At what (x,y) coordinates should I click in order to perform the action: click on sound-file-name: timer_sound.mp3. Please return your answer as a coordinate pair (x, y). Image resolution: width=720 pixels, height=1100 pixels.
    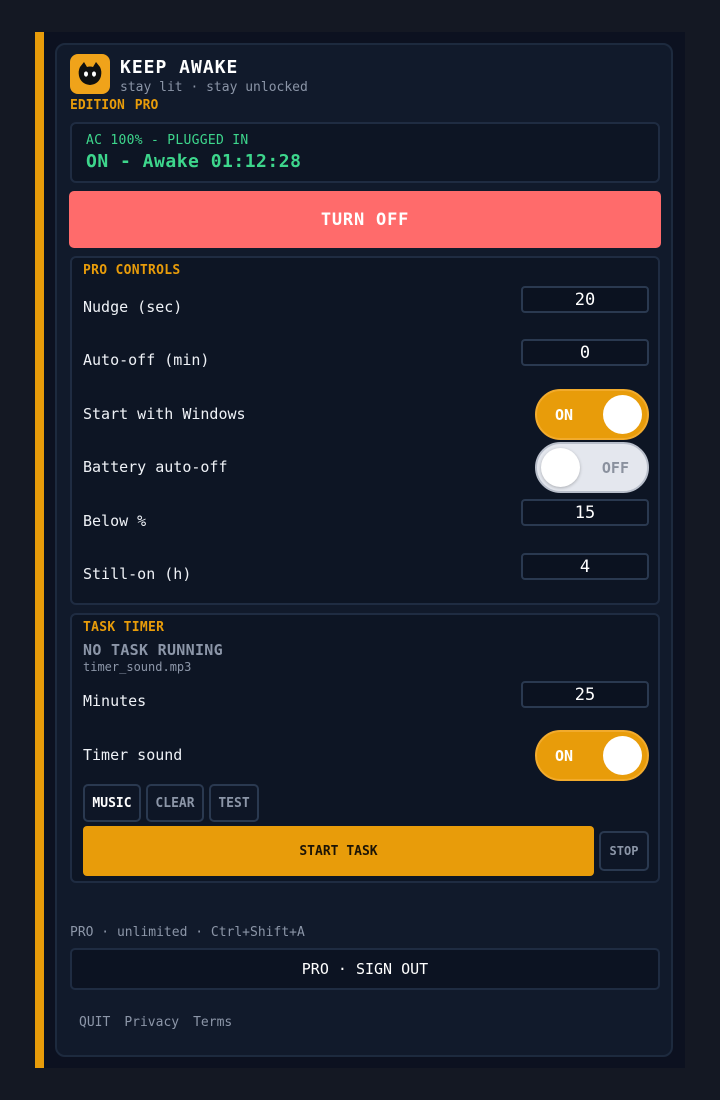
    Looking at the image, I should click on (137, 667).